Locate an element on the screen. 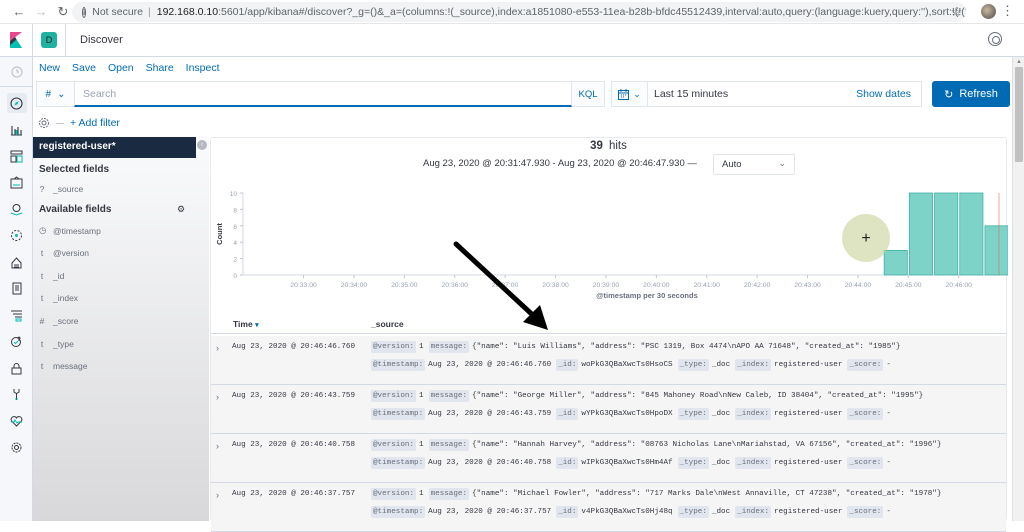  gear-icon is located at coordinates (17, 448).